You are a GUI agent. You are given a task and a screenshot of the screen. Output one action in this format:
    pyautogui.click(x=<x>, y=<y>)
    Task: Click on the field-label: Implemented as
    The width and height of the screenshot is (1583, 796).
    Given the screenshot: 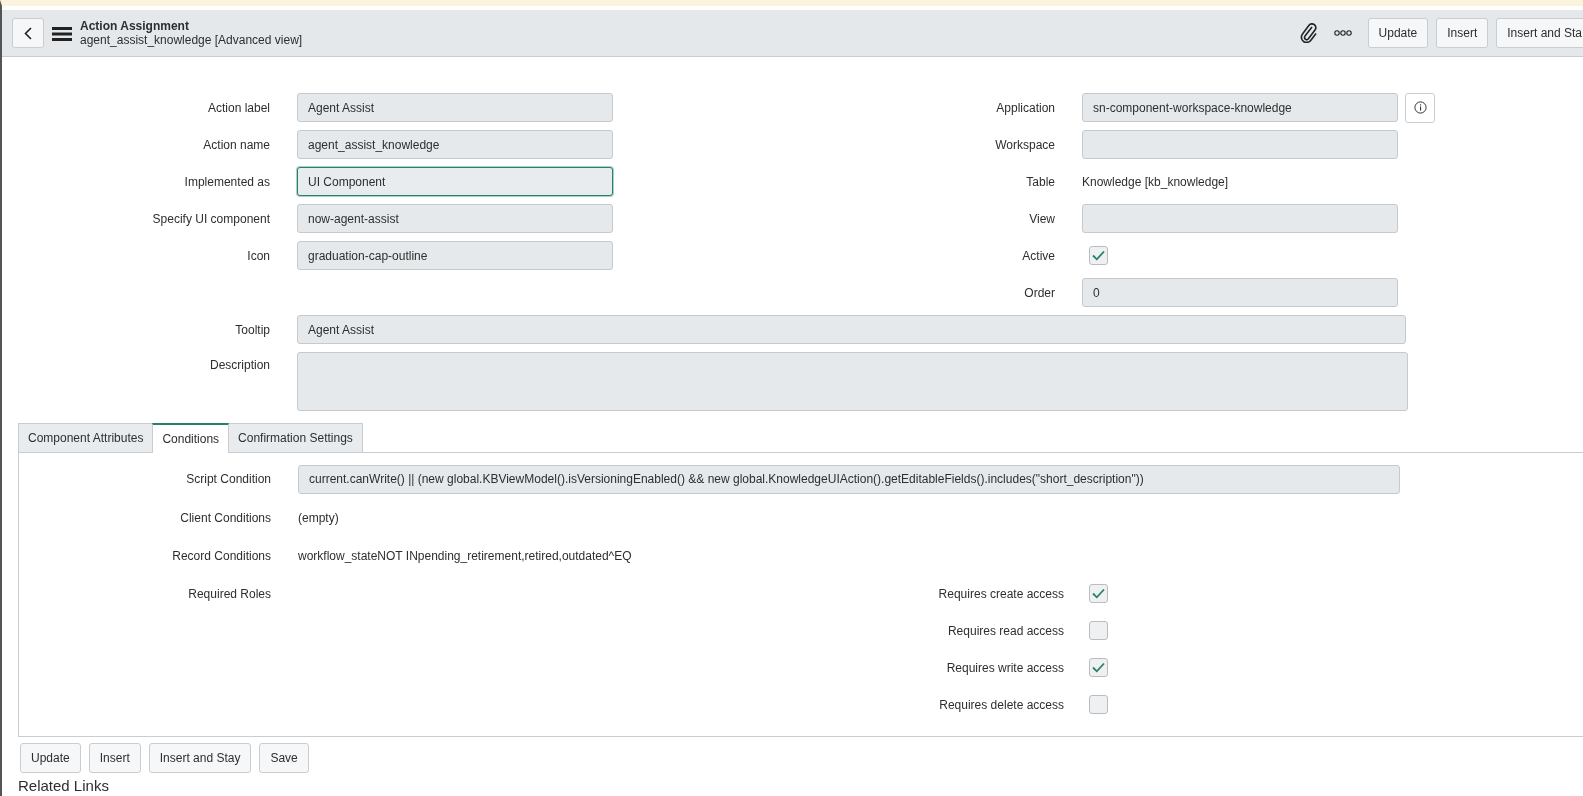 What is the action you would take?
    pyautogui.click(x=226, y=182)
    